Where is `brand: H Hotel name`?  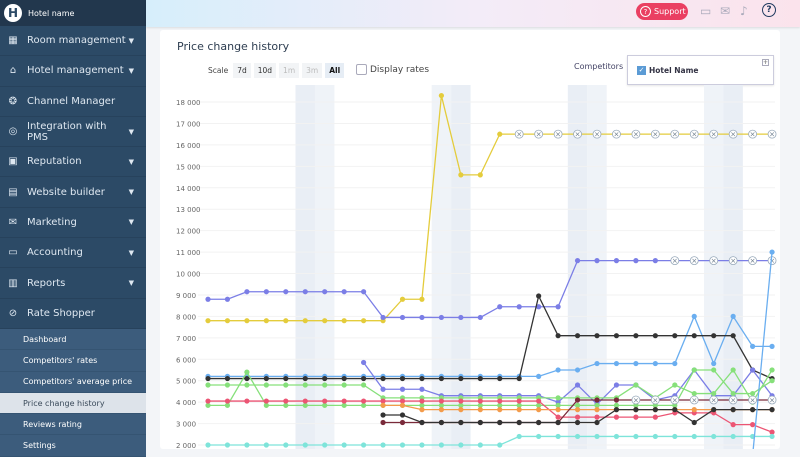
brand: H Hotel name is located at coordinates (73, 13).